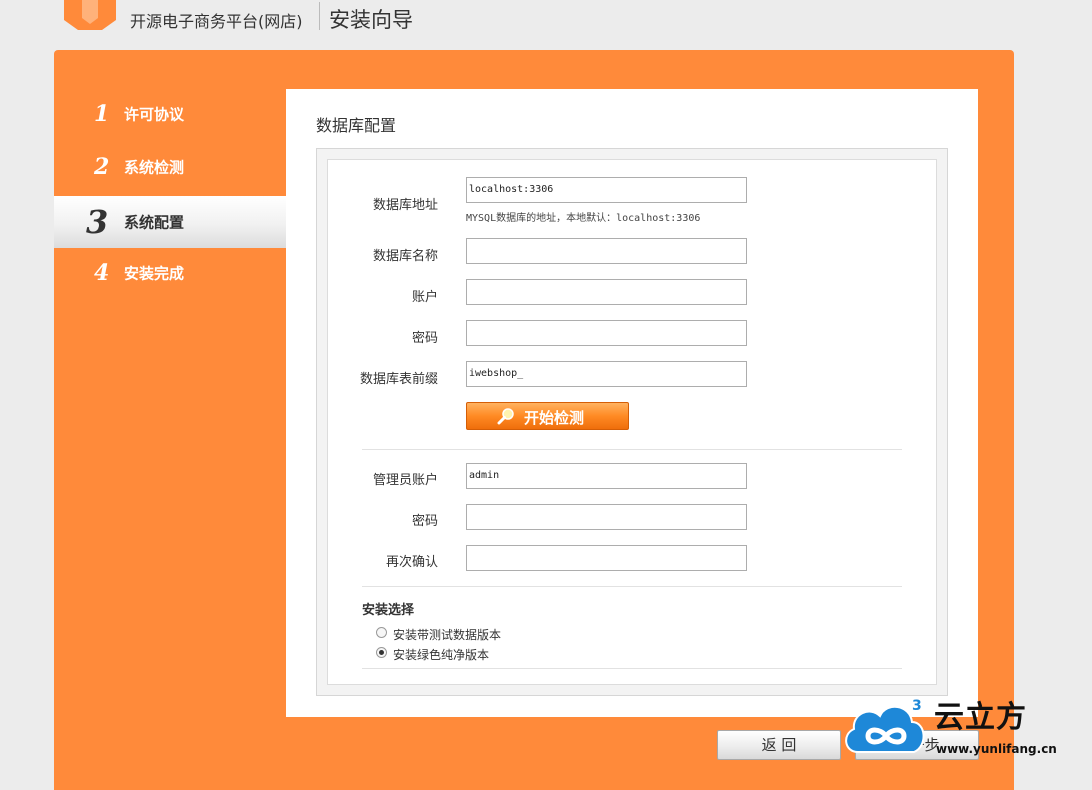 The width and height of the screenshot is (1092, 790). What do you see at coordinates (606, 558) in the screenshot?
I see `admin-confirm-input` at bounding box center [606, 558].